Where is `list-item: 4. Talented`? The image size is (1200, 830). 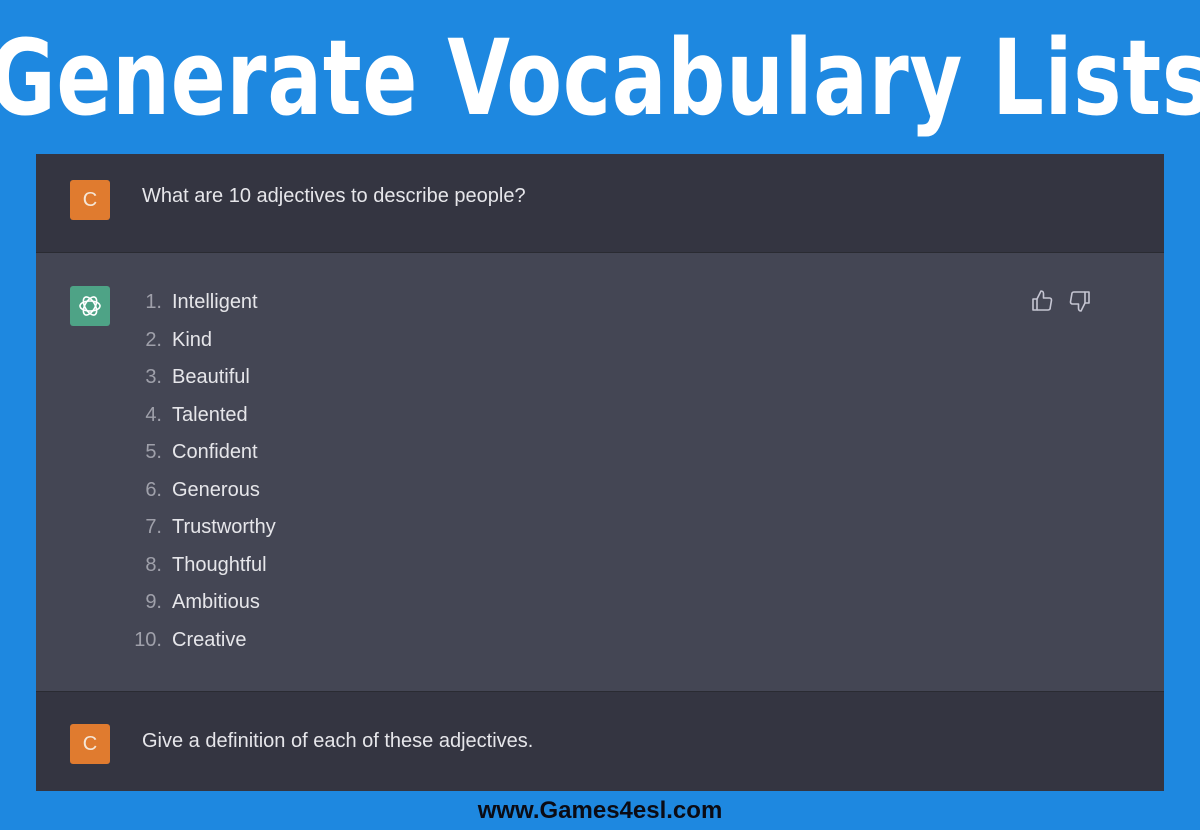
list-item: 4. Talented is located at coordinates (196, 414).